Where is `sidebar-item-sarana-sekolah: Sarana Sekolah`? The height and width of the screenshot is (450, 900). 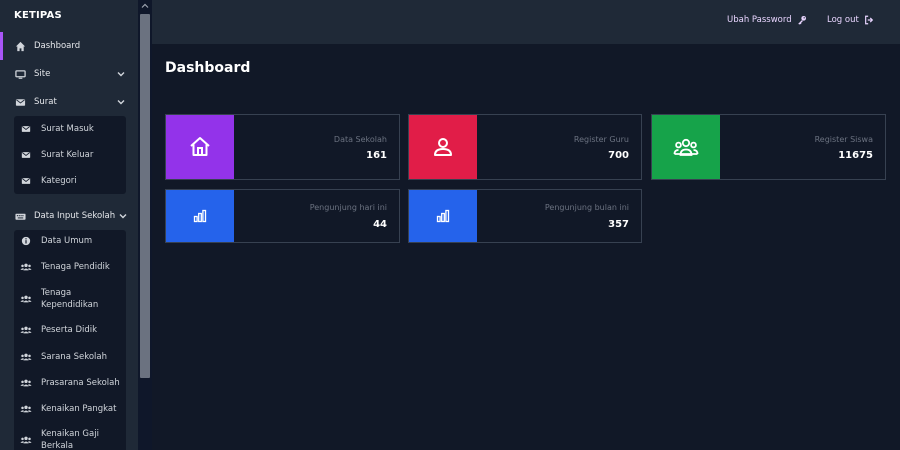
sidebar-item-sarana-sekolah: Sarana Sekolah is located at coordinates (70, 357).